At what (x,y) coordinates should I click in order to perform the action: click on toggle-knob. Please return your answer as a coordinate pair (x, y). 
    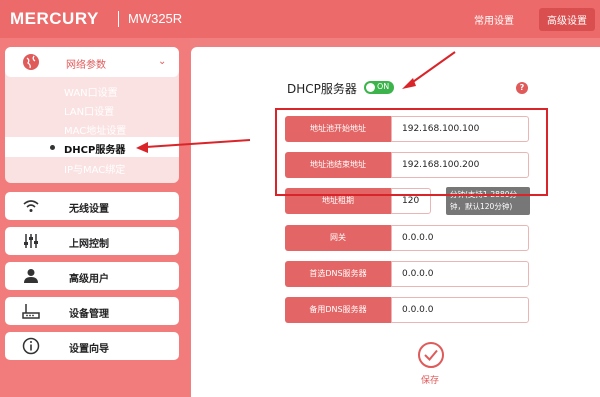
    Looking at the image, I should click on (370, 87).